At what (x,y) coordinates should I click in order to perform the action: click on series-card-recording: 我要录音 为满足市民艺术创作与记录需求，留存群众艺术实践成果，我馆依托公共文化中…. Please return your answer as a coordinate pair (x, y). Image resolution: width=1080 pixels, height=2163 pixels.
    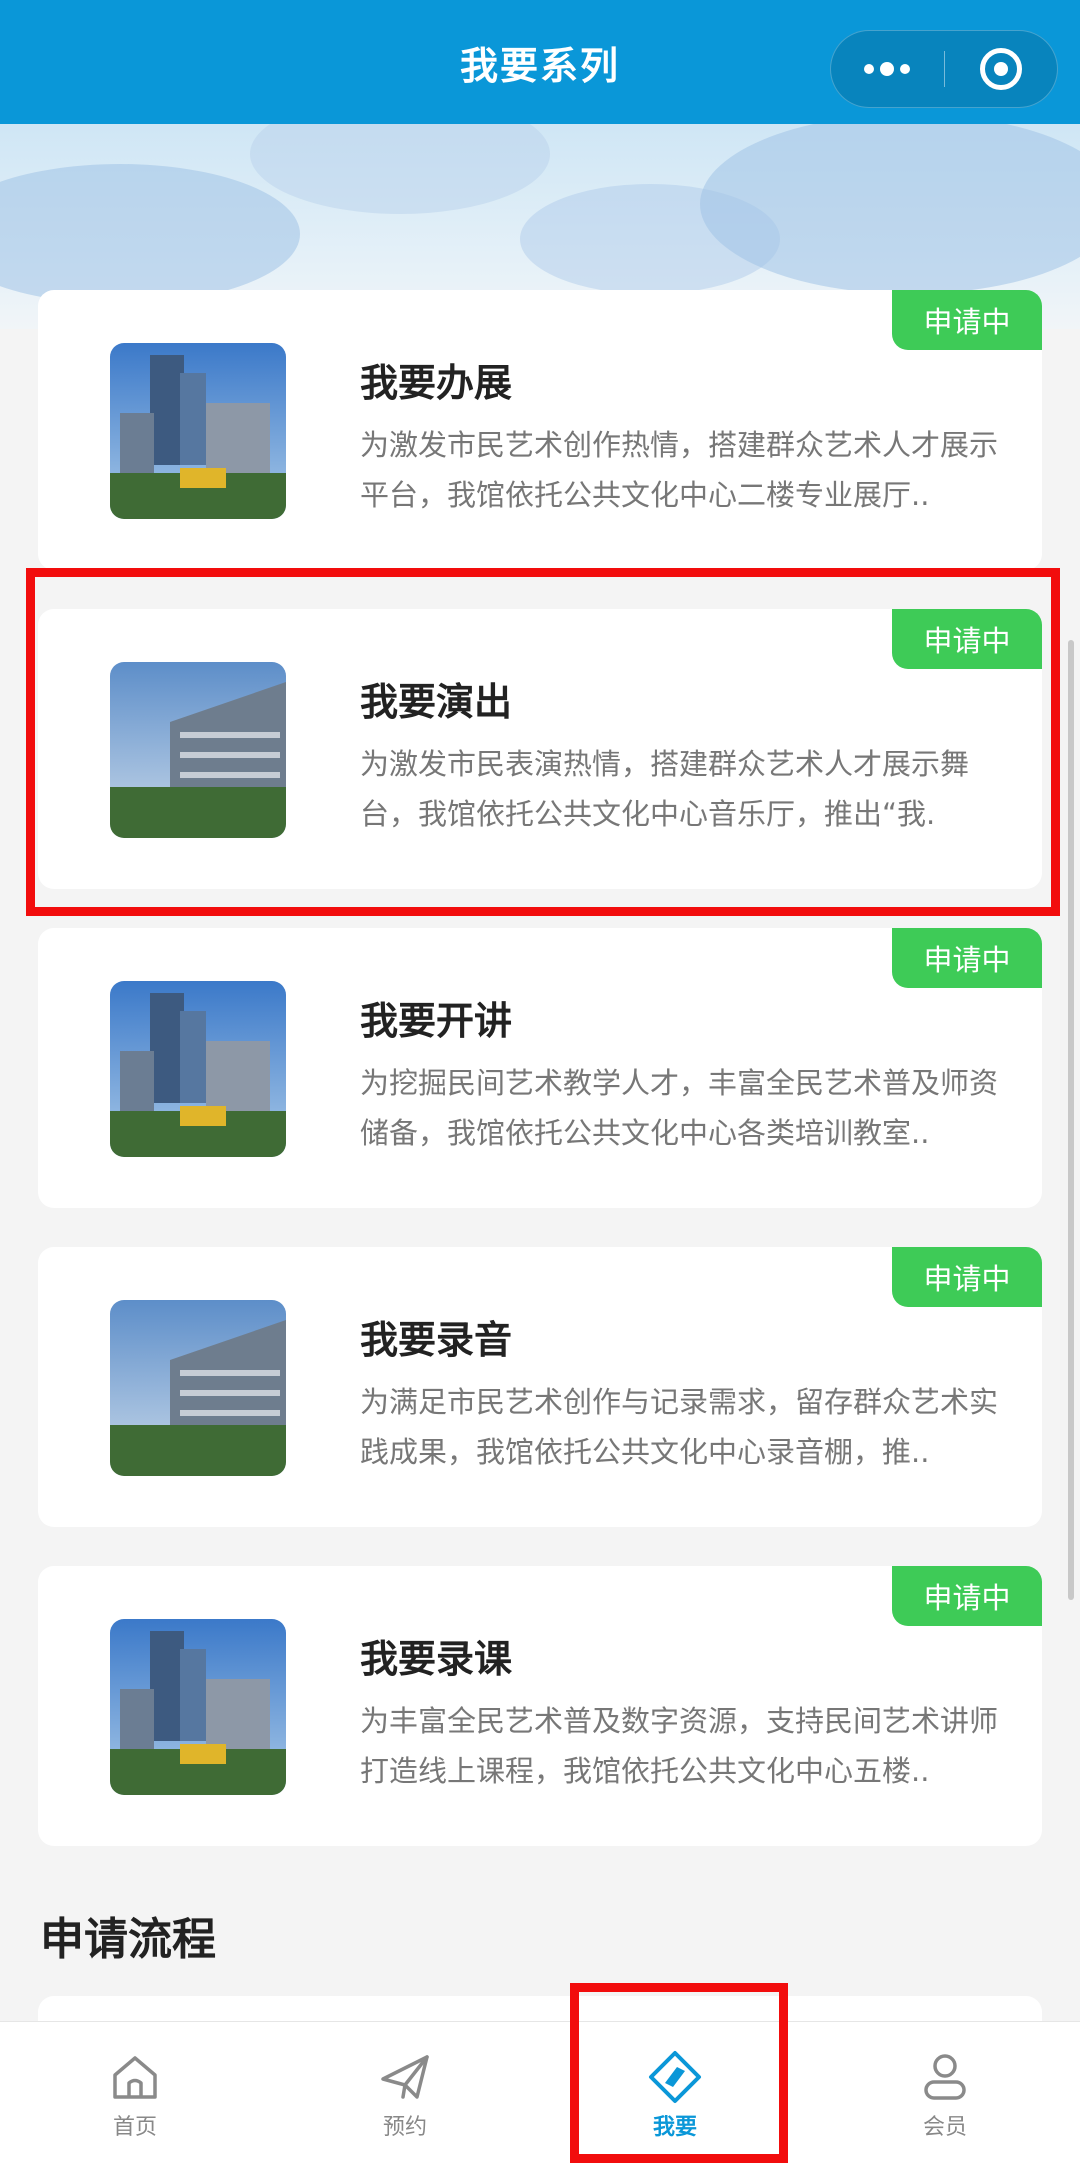
    Looking at the image, I should click on (540, 1387).